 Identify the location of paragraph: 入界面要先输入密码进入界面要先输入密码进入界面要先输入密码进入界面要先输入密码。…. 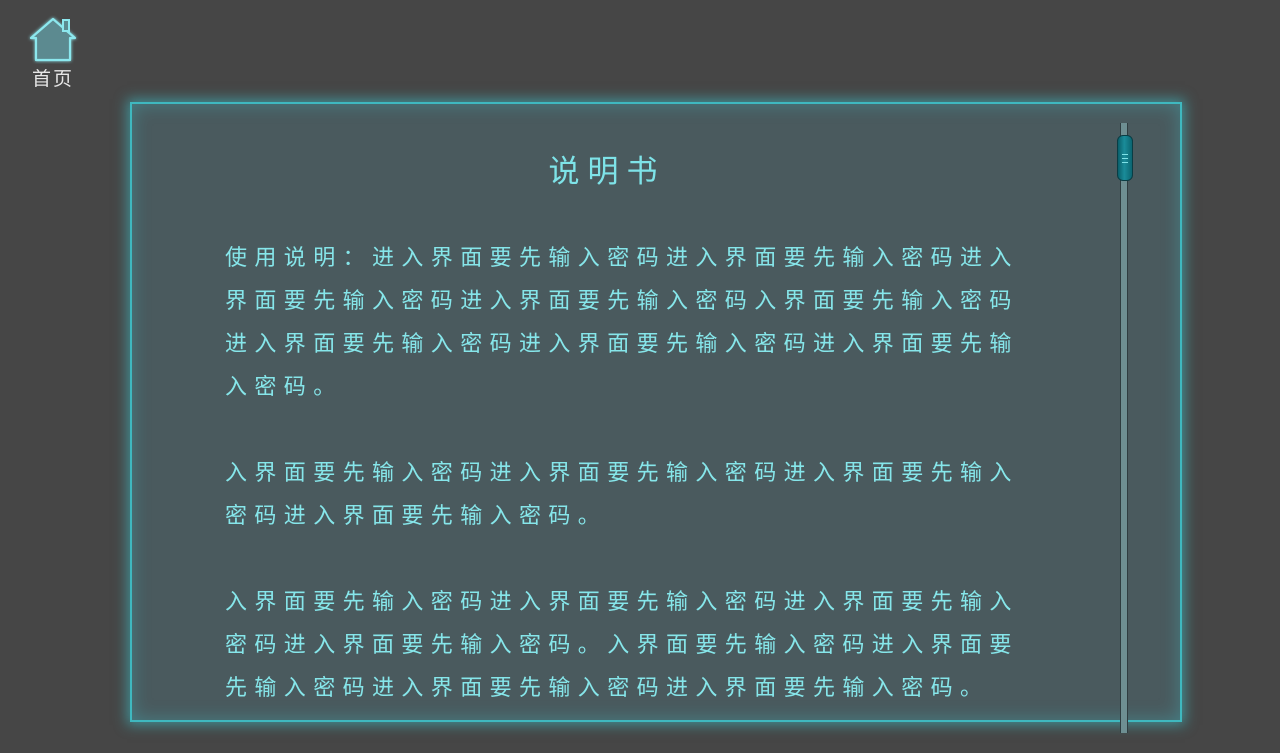
(622, 645).